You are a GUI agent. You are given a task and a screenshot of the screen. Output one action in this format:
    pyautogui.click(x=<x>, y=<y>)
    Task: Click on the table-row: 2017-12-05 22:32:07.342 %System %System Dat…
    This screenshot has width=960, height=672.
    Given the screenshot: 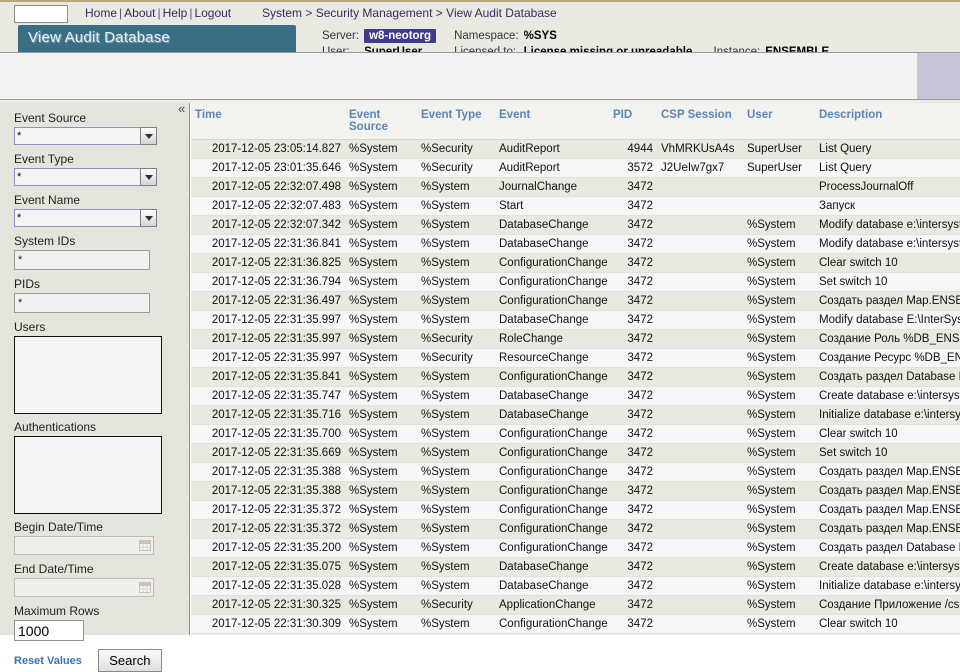 What is the action you would take?
    pyautogui.click(x=575, y=225)
    